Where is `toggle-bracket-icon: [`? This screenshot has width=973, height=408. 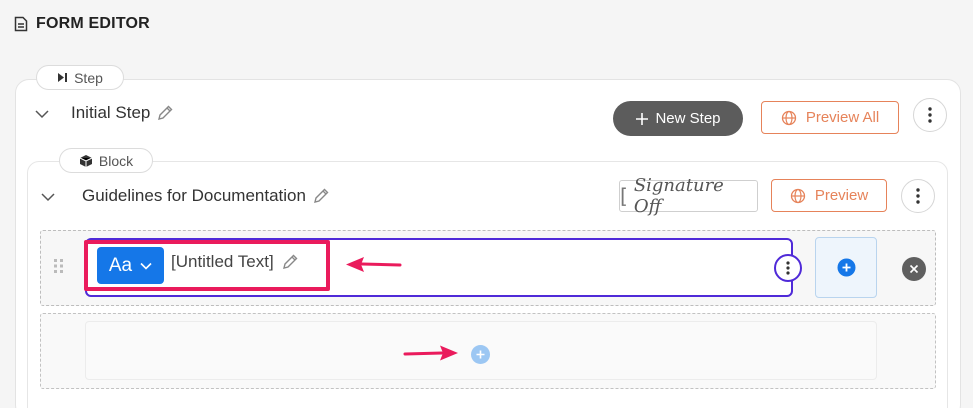 toggle-bracket-icon: [ is located at coordinates (624, 196).